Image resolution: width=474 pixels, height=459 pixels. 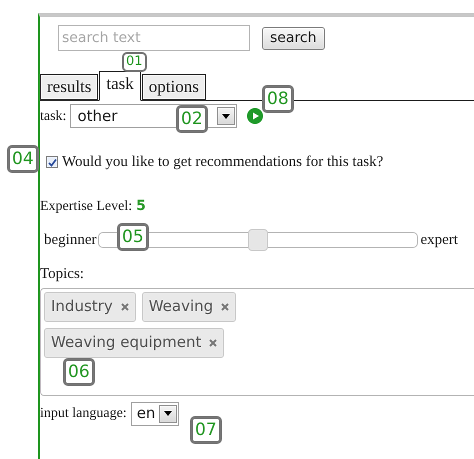 I want to click on topic-tag: Weaving equipment, so click(x=134, y=343).